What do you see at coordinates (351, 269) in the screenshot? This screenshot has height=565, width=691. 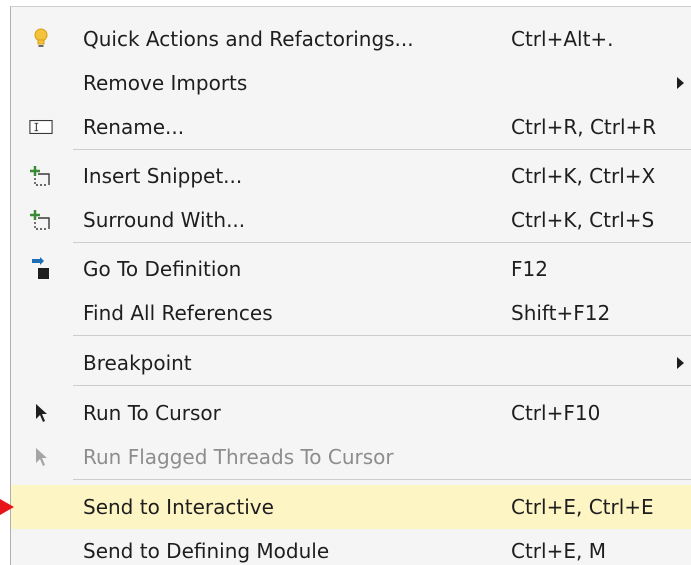 I see `menu-item-go-to-definition: Go To Definition F12` at bounding box center [351, 269].